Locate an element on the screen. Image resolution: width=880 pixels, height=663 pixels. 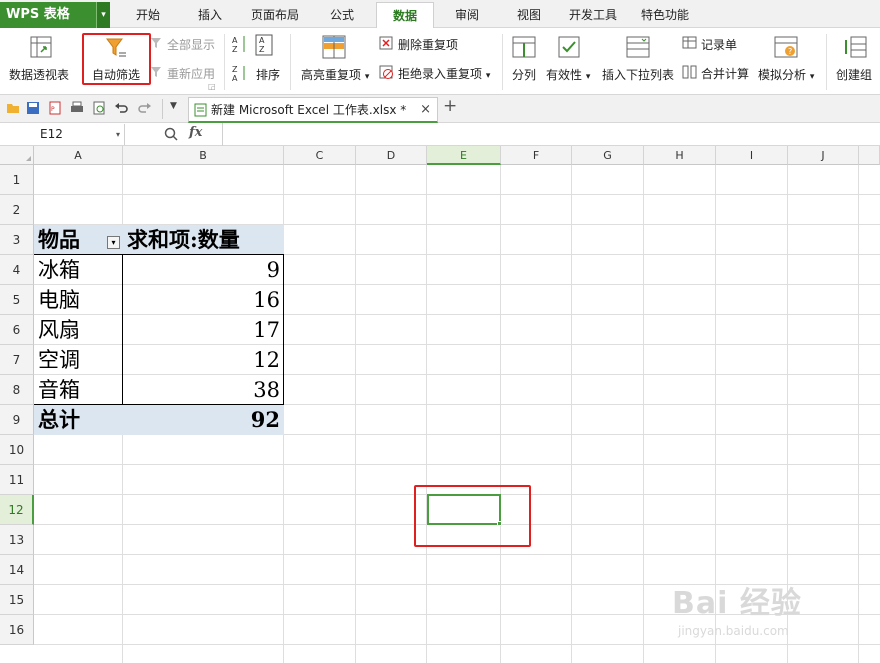
column-header-i: I is located at coordinates (752, 155).